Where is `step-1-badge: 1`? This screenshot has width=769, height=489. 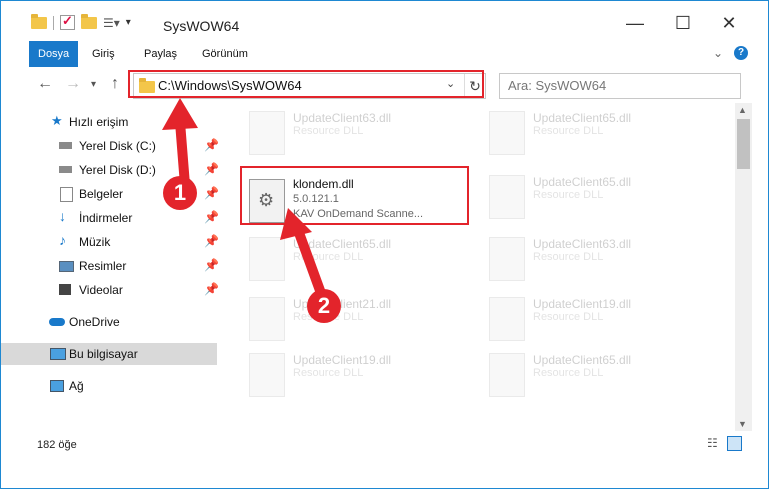 step-1-badge: 1 is located at coordinates (180, 193).